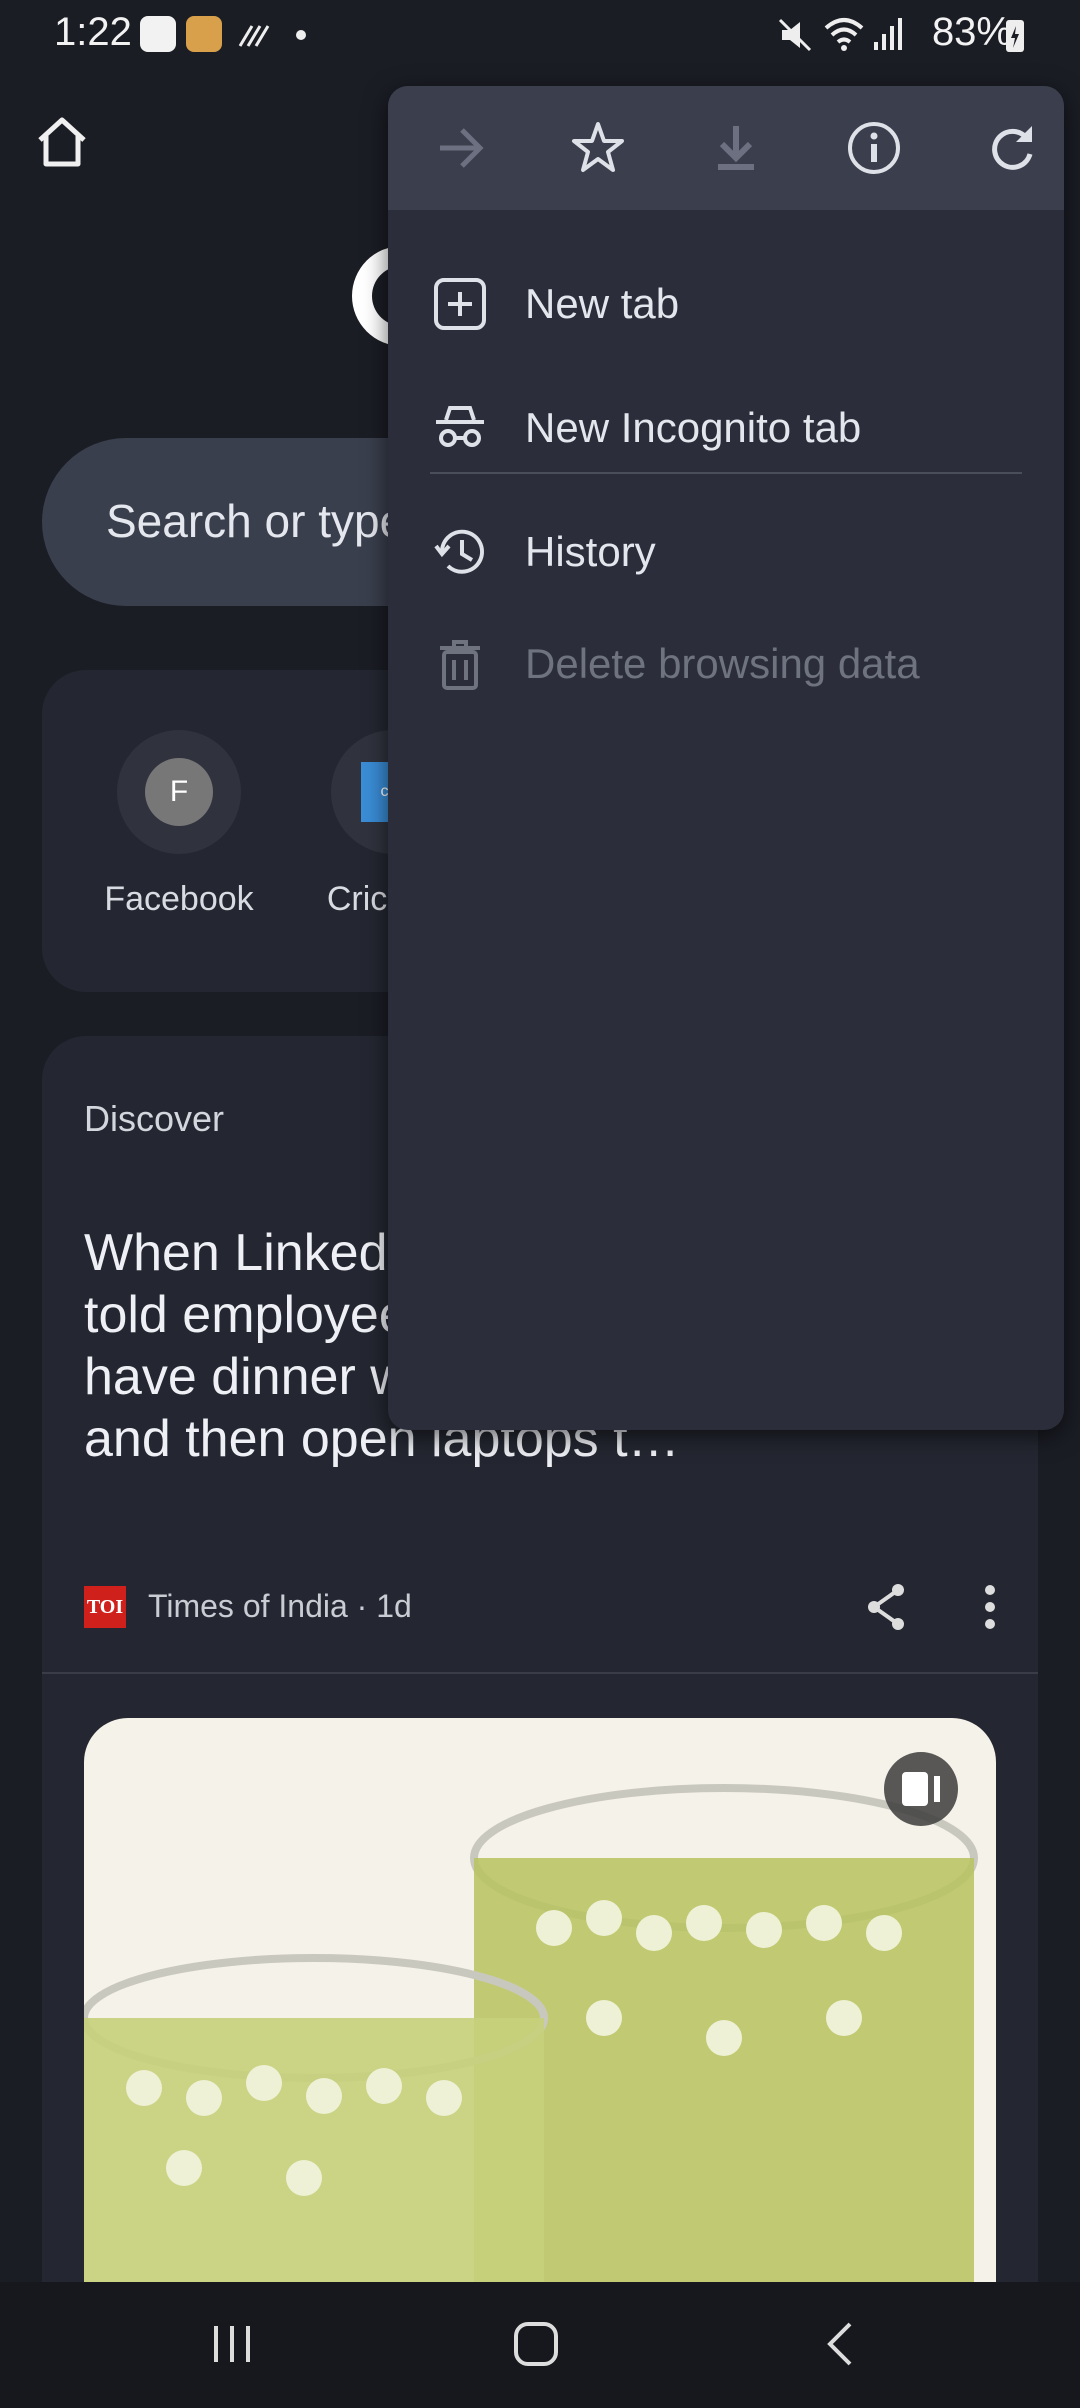 The image size is (1080, 2408). What do you see at coordinates (722, 663) in the screenshot?
I see `menu-item-label: Delete browsing data` at bounding box center [722, 663].